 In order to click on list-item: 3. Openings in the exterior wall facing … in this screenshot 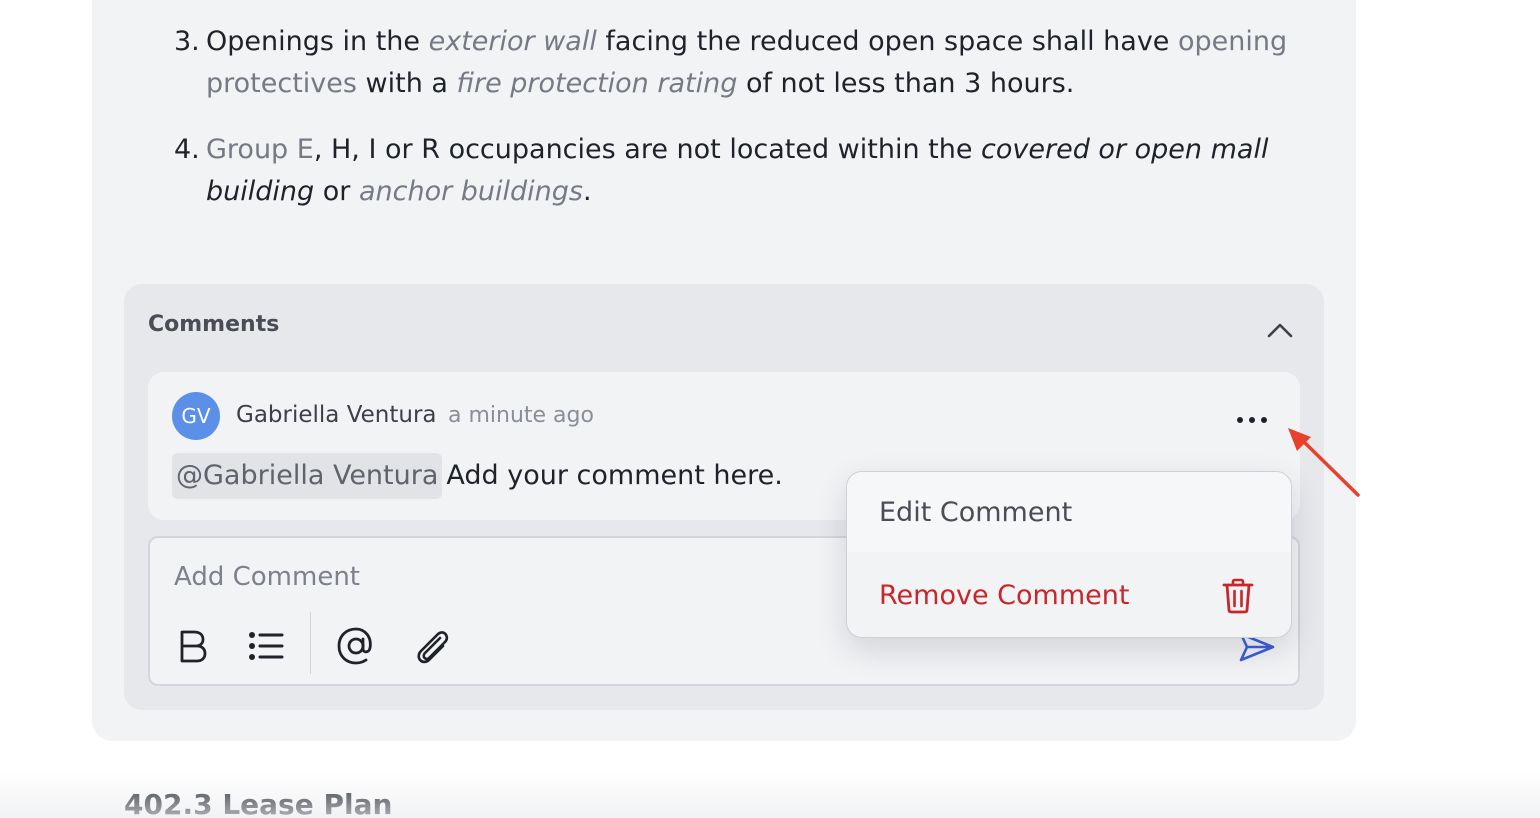, I will do `click(754, 63)`.